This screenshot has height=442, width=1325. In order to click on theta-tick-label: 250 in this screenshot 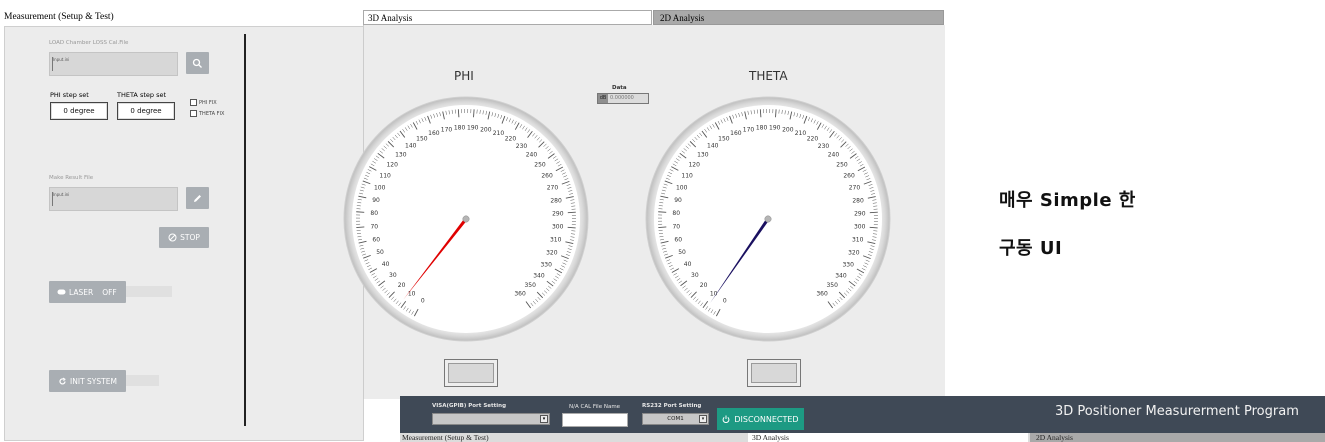, I will do `click(842, 165)`.